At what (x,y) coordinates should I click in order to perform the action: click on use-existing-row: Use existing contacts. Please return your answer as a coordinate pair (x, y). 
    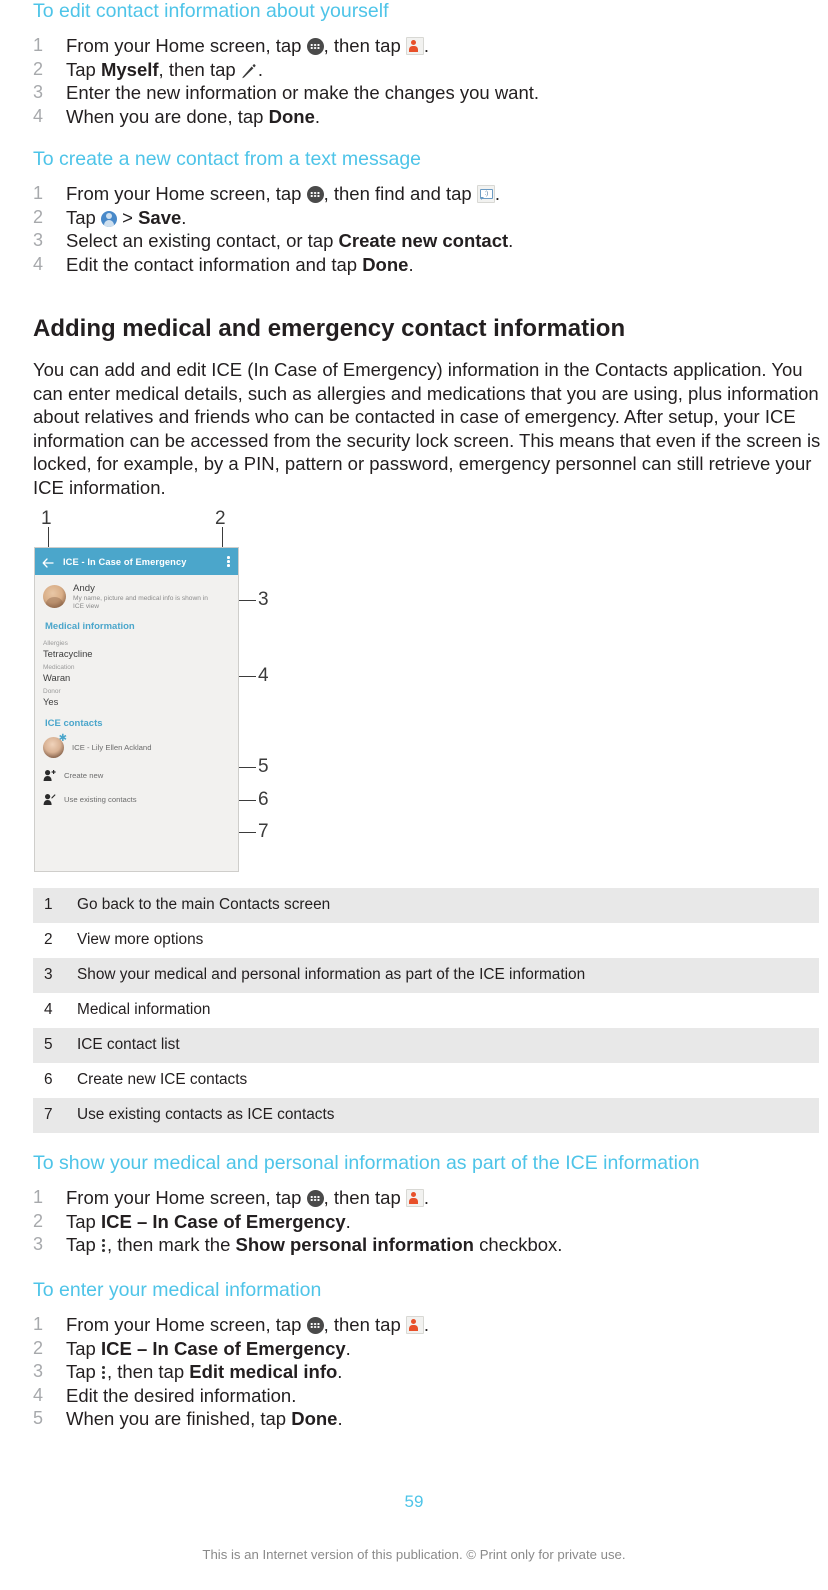
    Looking at the image, I should click on (136, 794).